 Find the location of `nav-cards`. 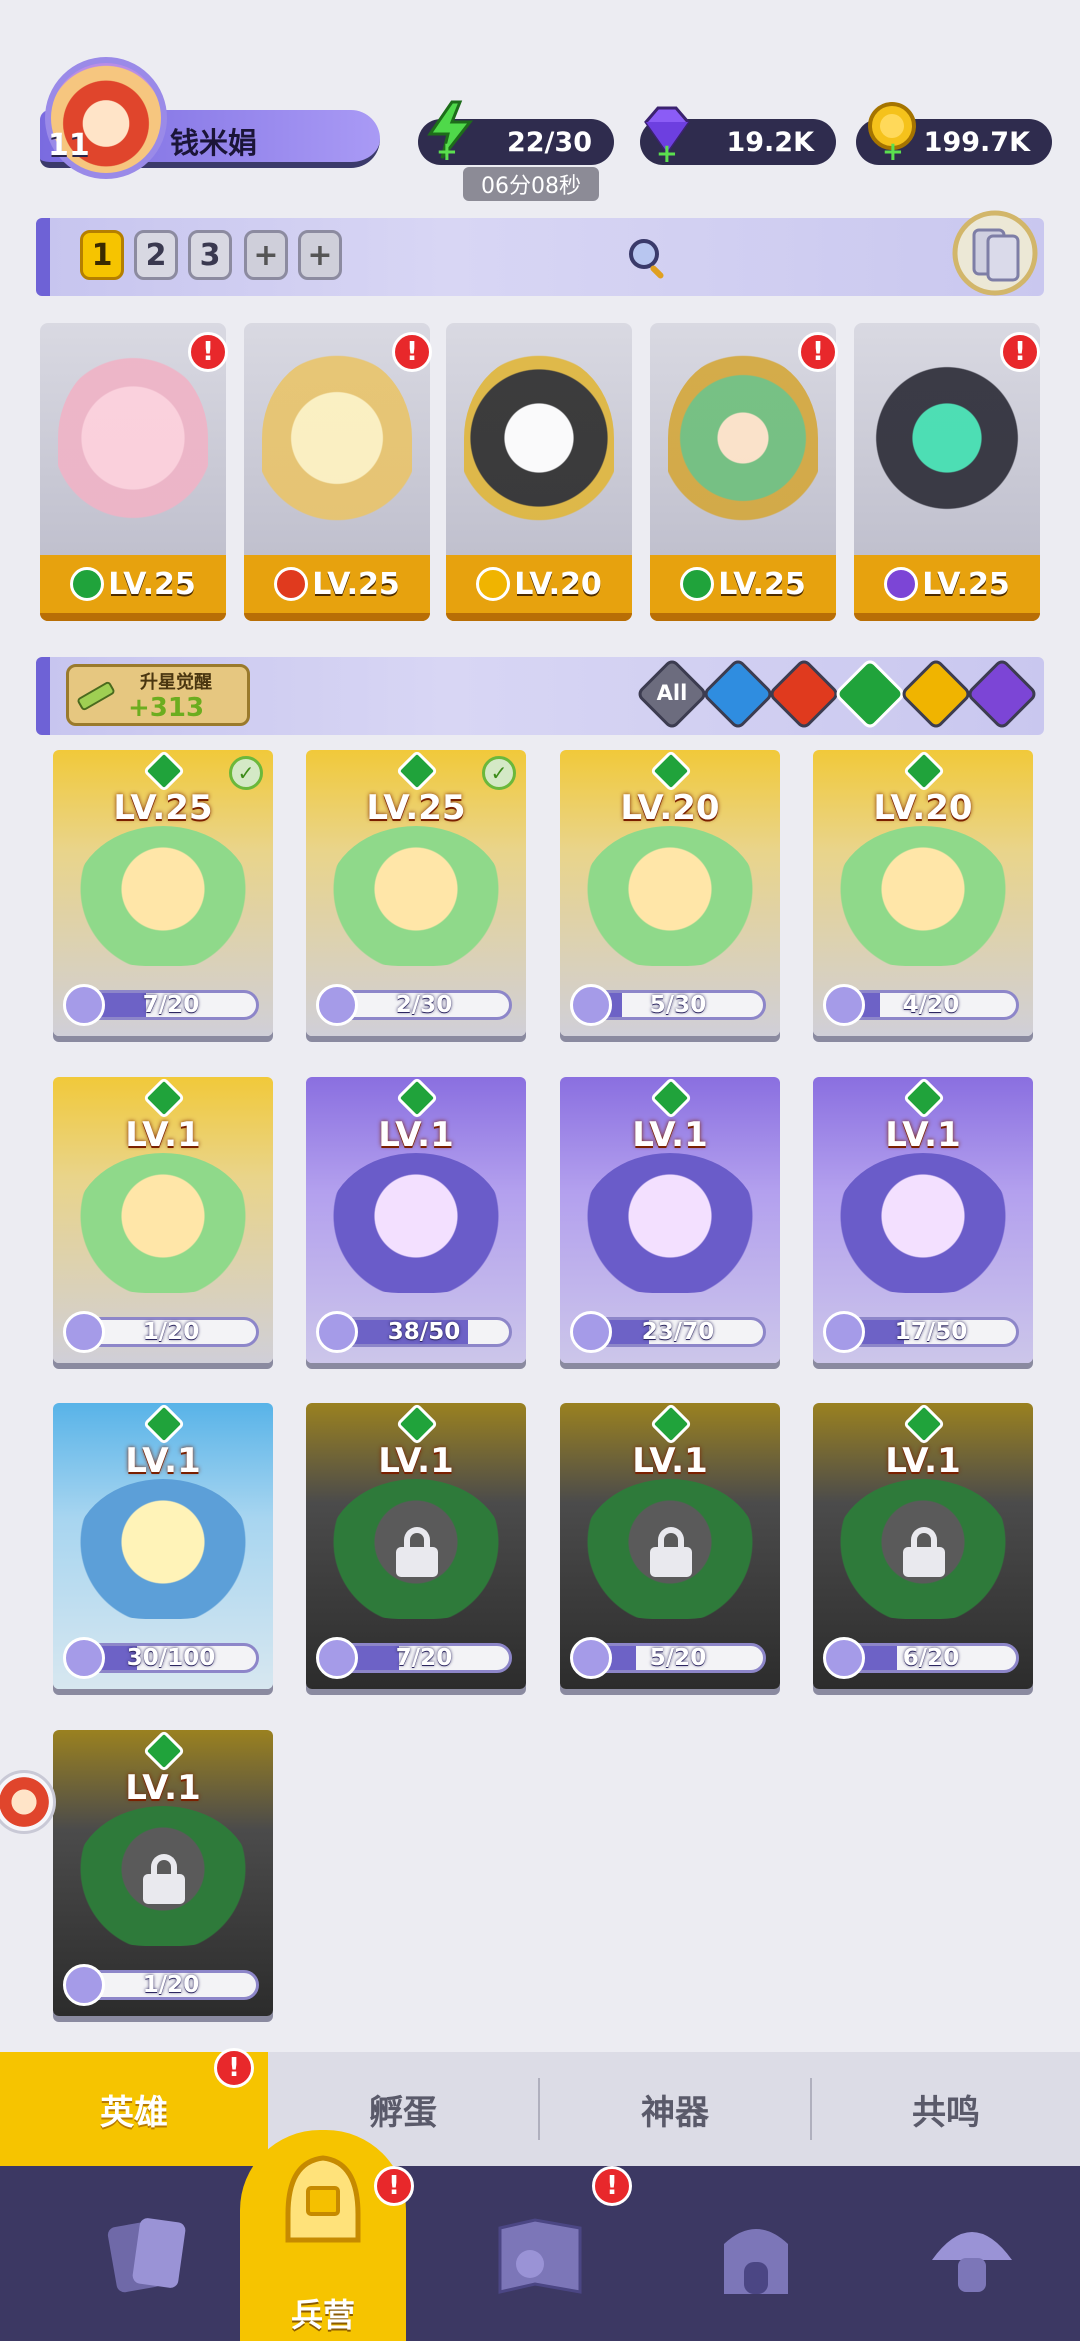

nav-cards is located at coordinates (148, 2253).